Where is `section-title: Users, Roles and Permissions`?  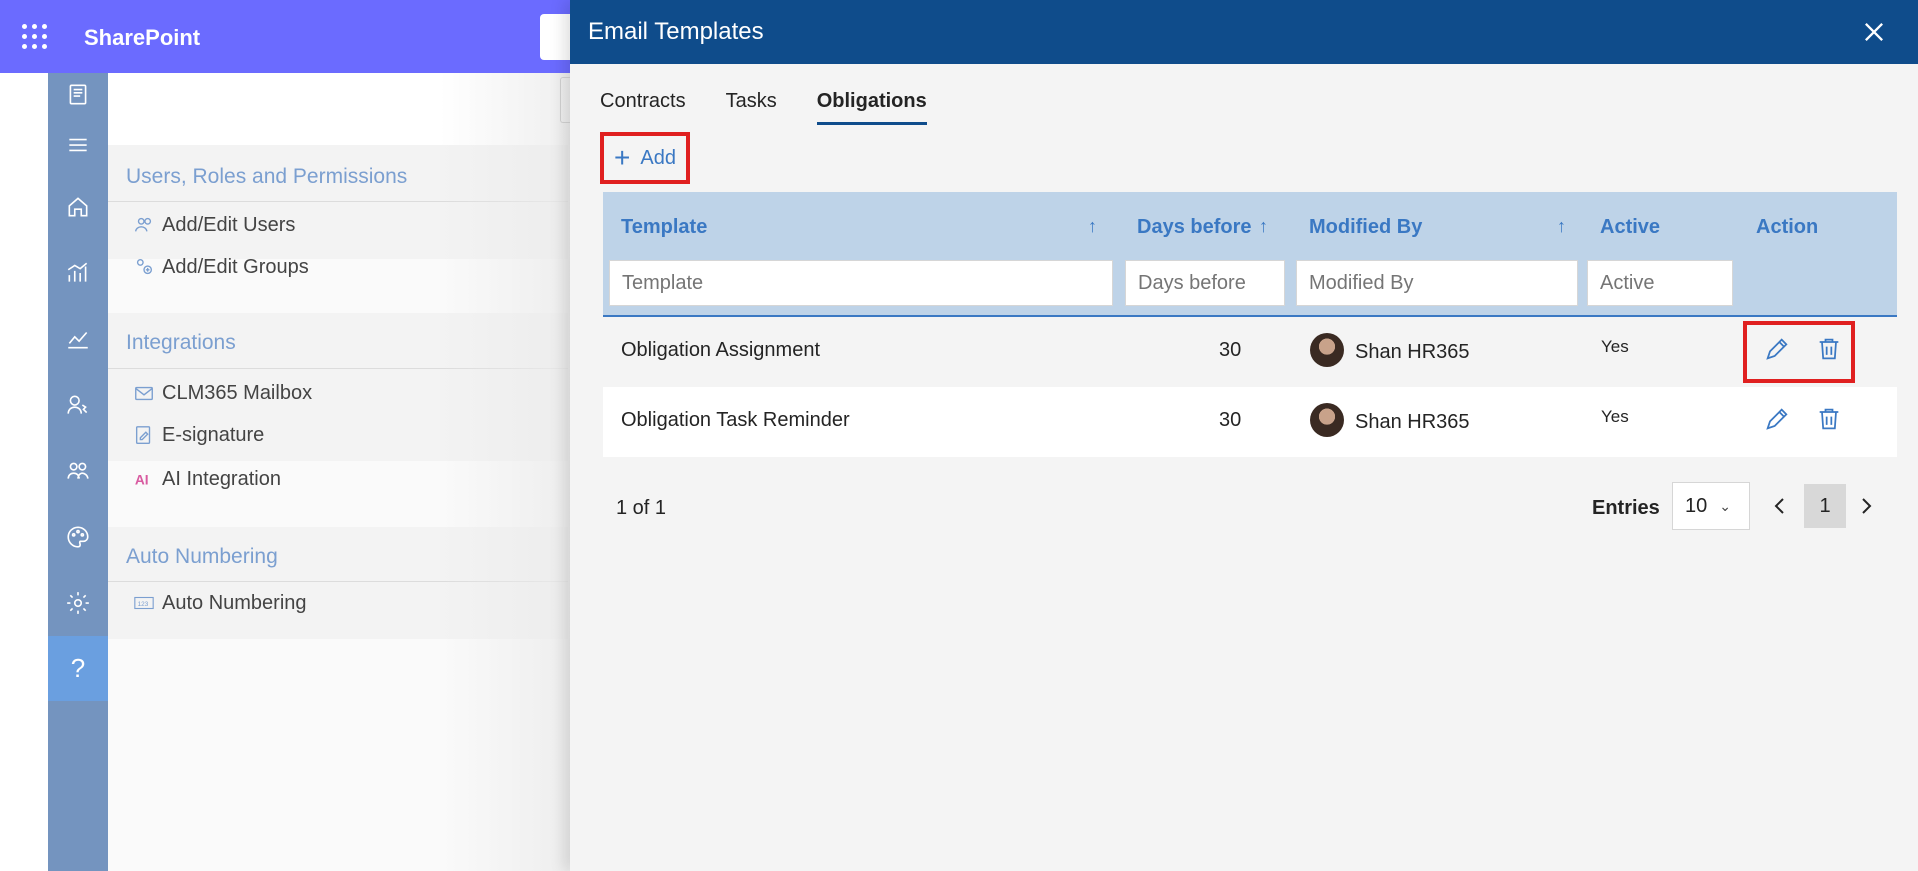
section-title: Users, Roles and Permissions is located at coordinates (267, 176).